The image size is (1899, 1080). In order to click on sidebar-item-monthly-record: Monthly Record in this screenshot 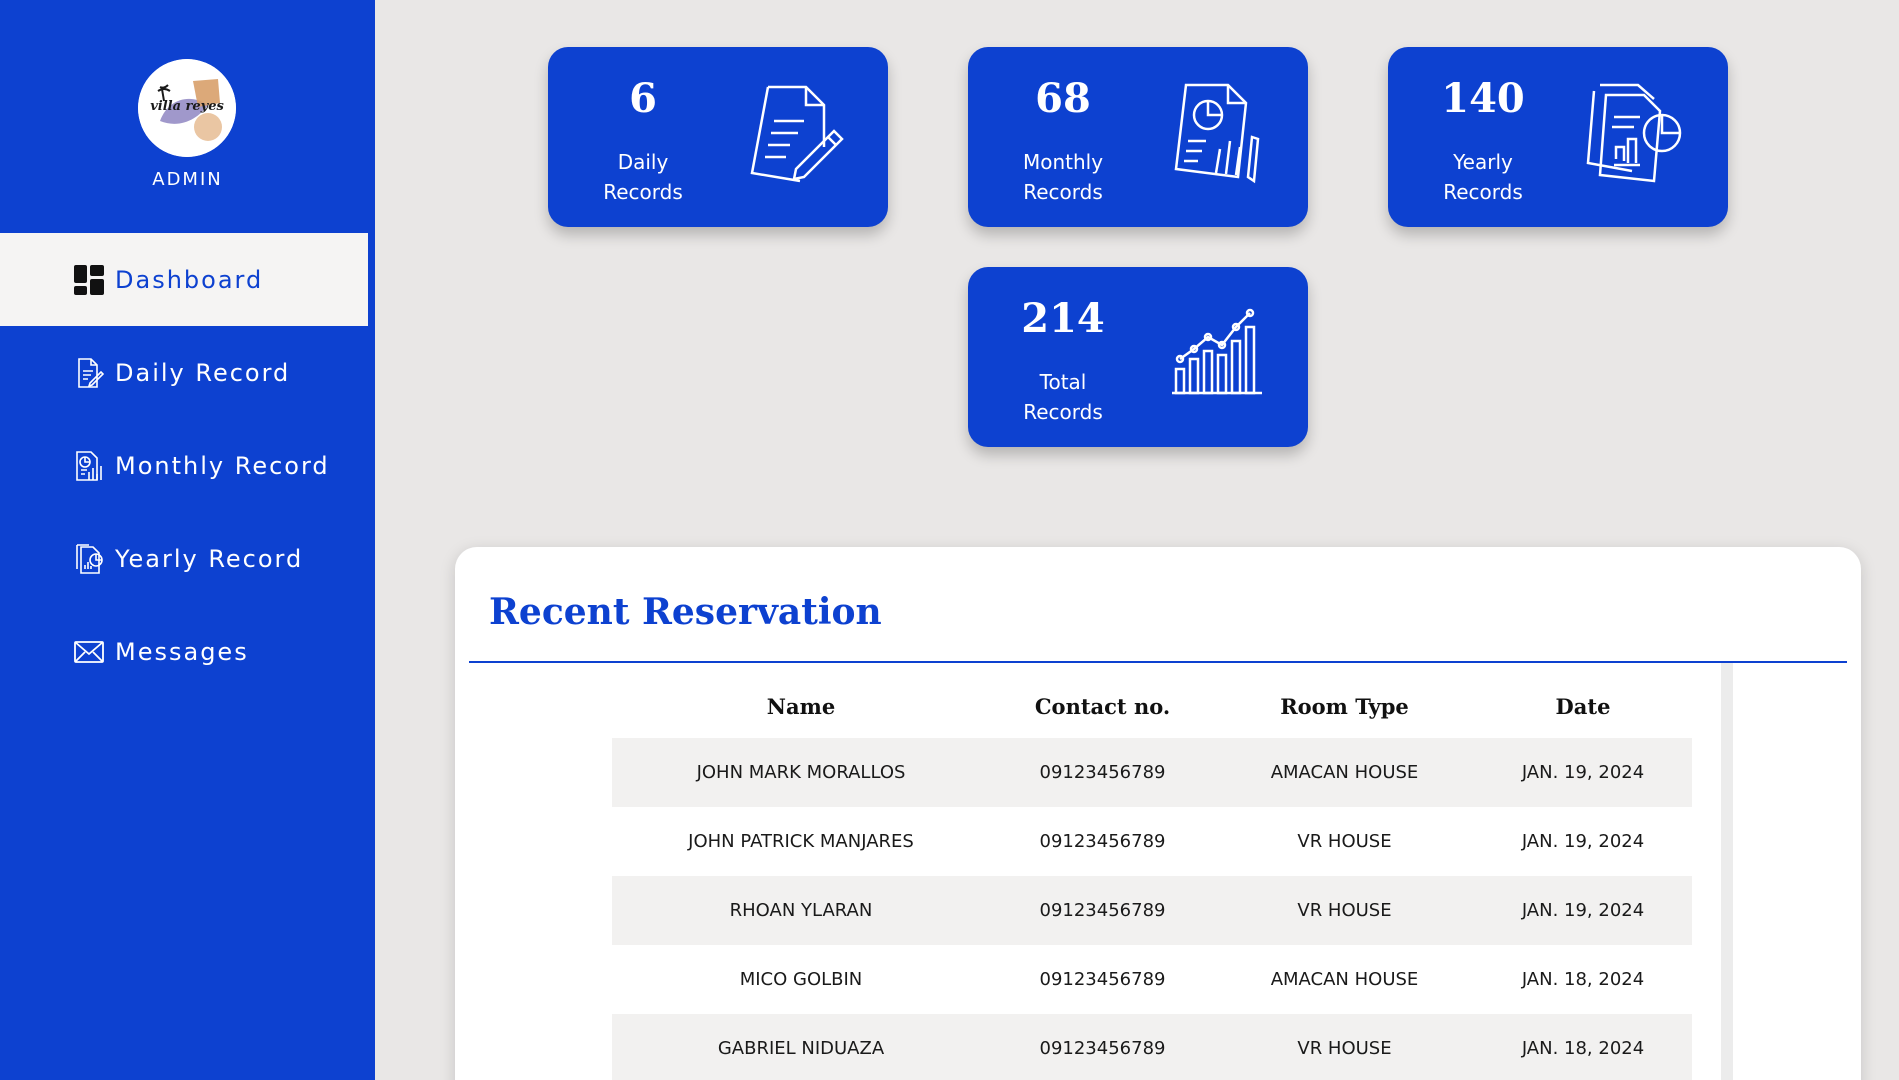, I will do `click(184, 465)`.